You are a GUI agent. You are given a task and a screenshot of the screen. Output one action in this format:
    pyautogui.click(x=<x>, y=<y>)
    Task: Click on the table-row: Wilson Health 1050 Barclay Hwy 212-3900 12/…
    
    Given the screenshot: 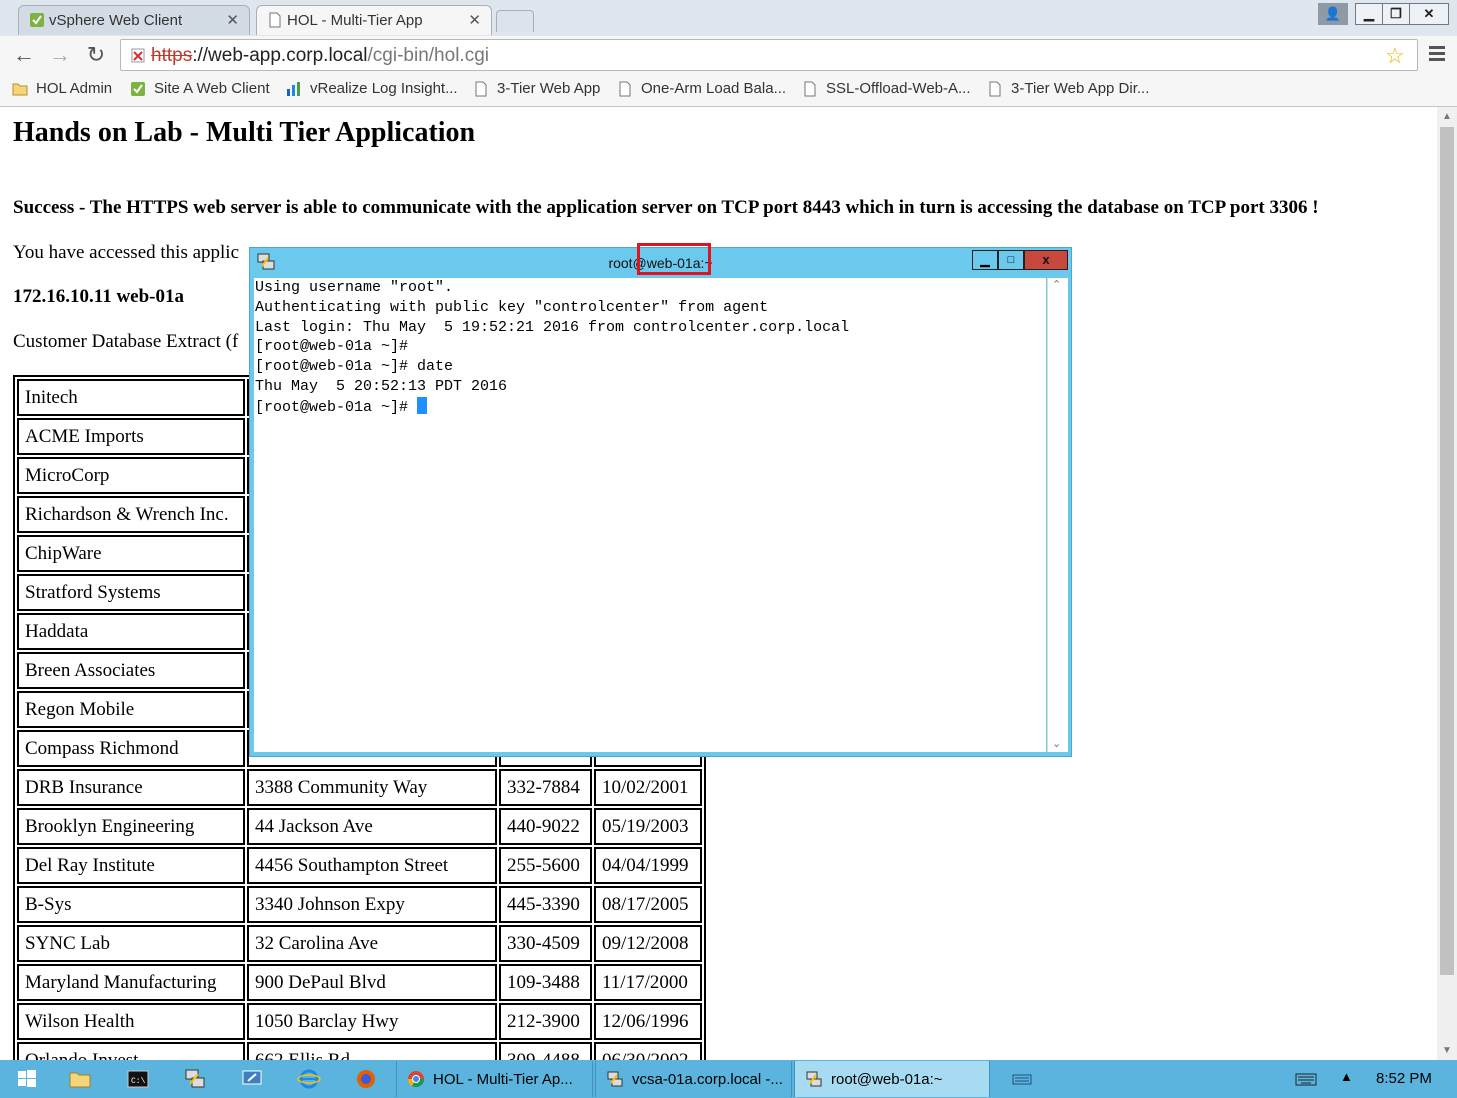 What is the action you would take?
    pyautogui.click(x=359, y=1021)
    